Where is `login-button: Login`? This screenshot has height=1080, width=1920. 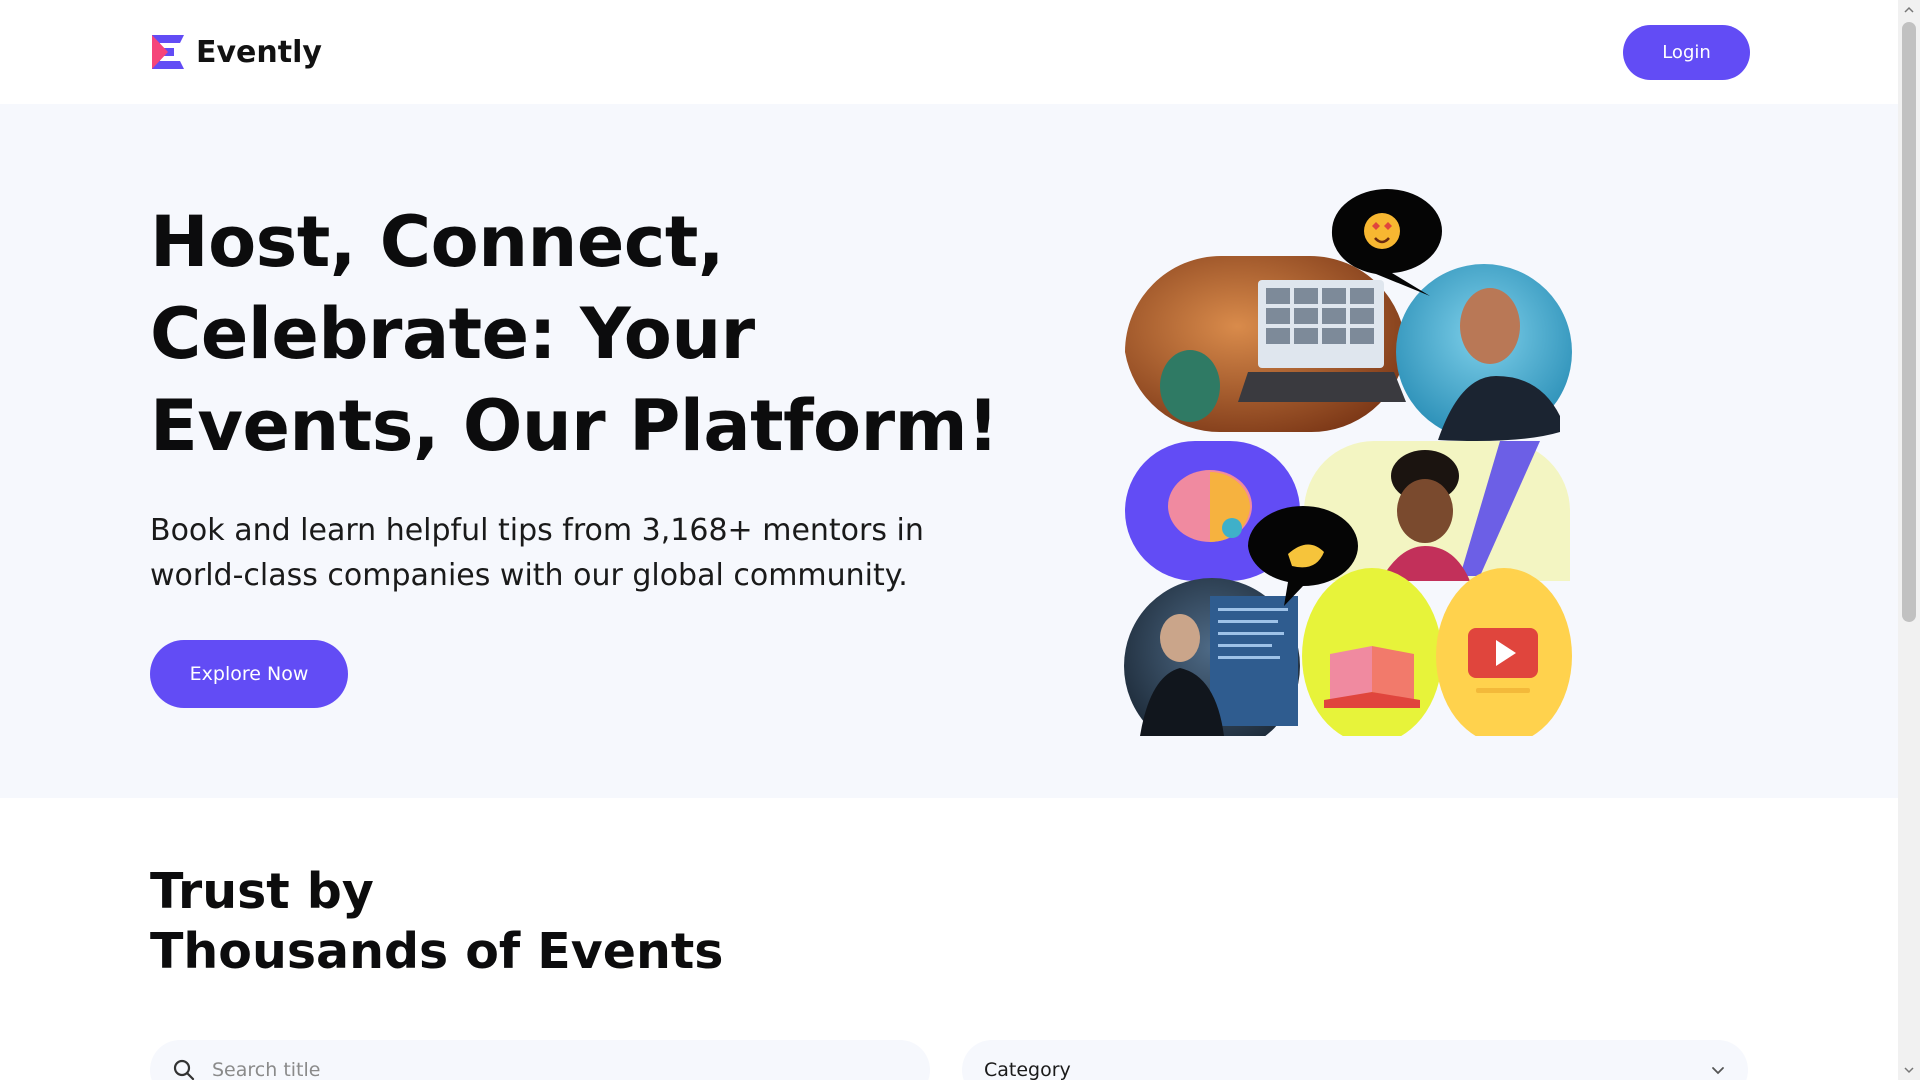
login-button: Login is located at coordinates (1686, 52).